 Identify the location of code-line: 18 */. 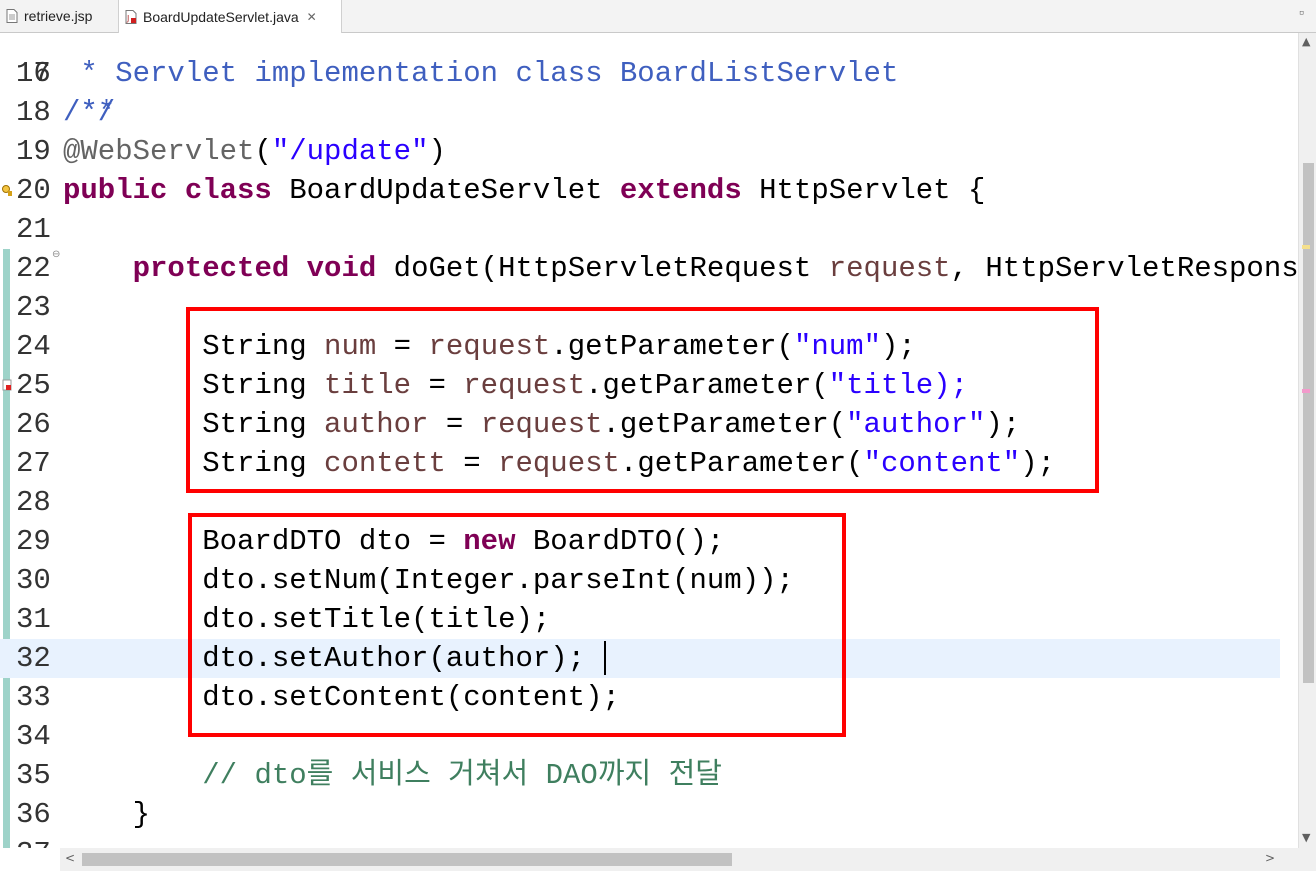
(640, 112).